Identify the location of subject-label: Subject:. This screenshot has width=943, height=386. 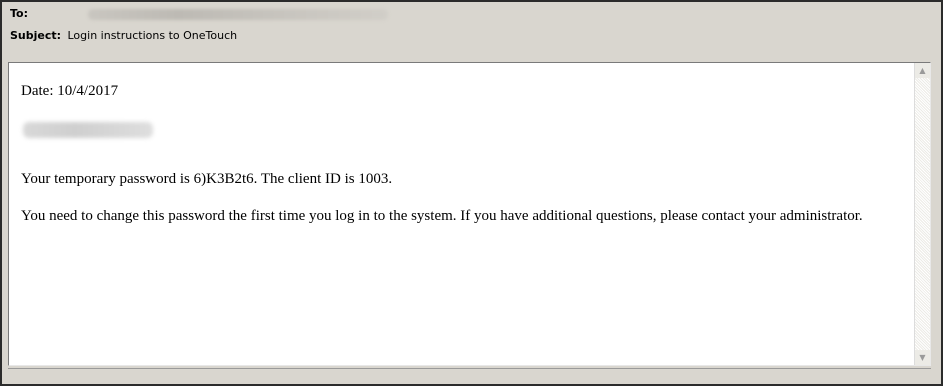
(36, 35).